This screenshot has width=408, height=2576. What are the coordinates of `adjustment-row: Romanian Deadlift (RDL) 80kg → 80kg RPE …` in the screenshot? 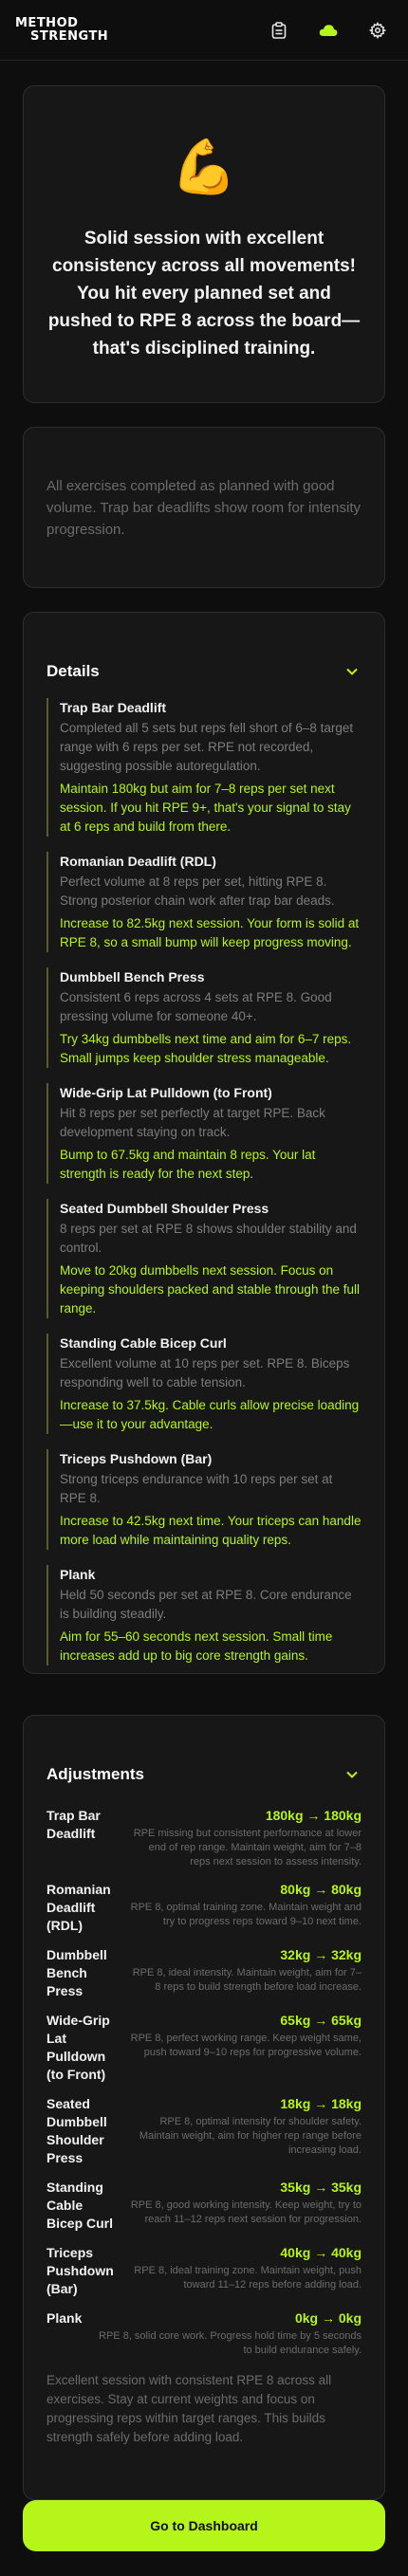 It's located at (204, 1908).